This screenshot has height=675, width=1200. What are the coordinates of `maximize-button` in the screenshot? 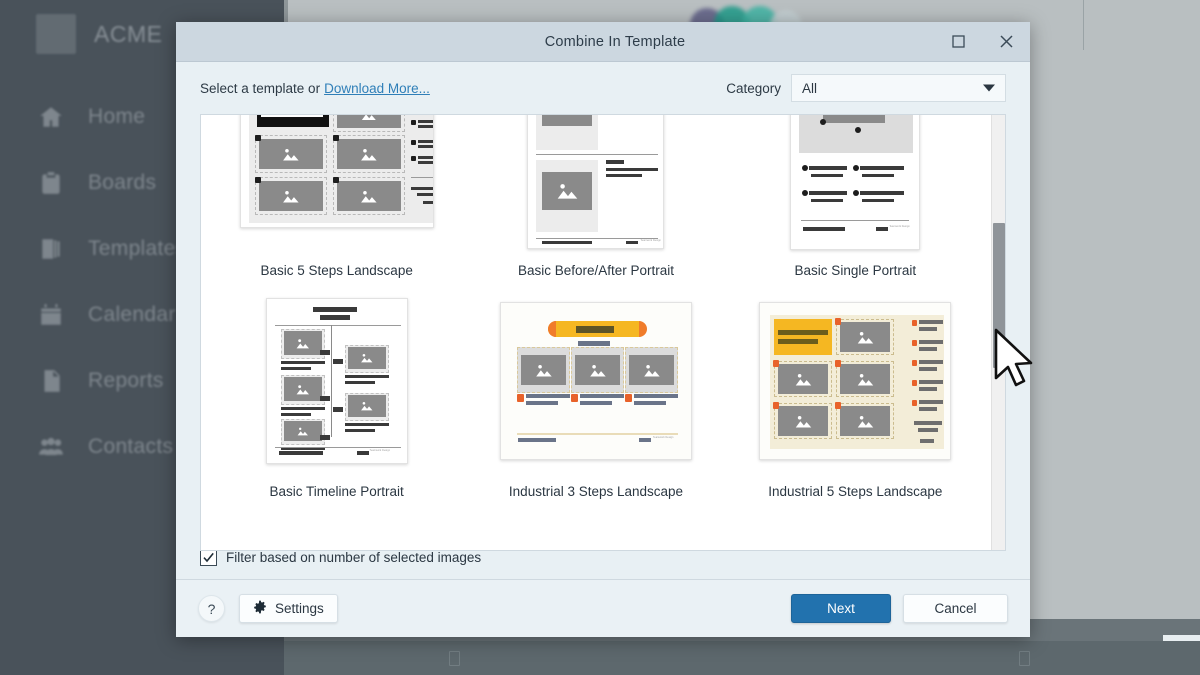 It's located at (958, 42).